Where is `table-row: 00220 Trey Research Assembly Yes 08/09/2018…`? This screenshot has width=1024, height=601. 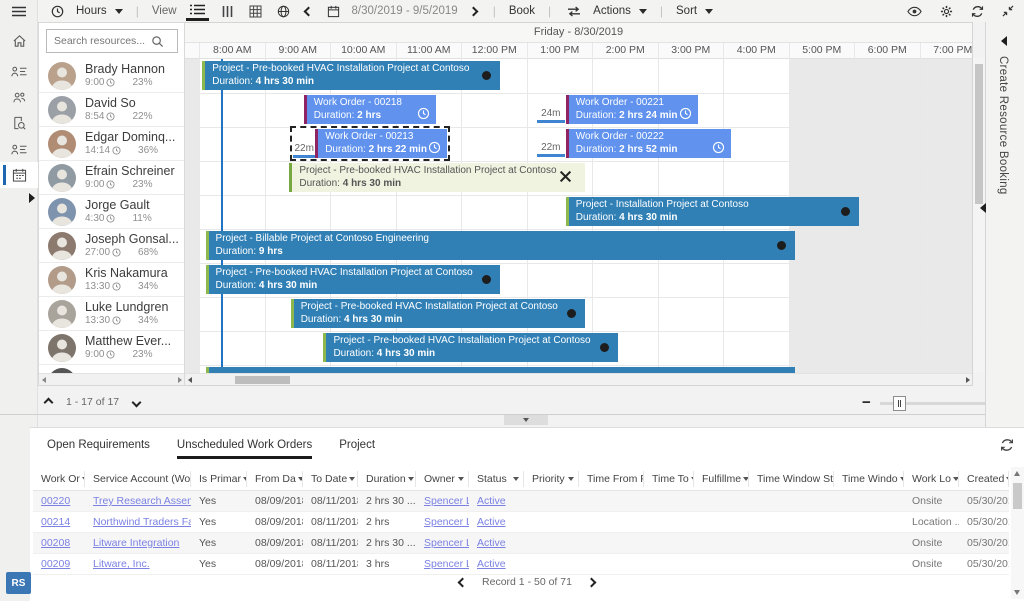 table-row: 00220 Trey Research Assembly Yes 08/09/2018… is located at coordinates (521, 501).